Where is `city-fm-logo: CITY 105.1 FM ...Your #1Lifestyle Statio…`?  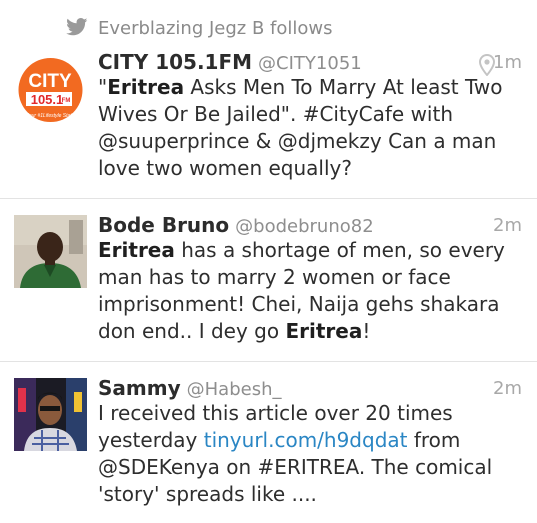 city-fm-logo: CITY 105.1 FM ...Your #1Lifestyle Statio… is located at coordinates (50, 90).